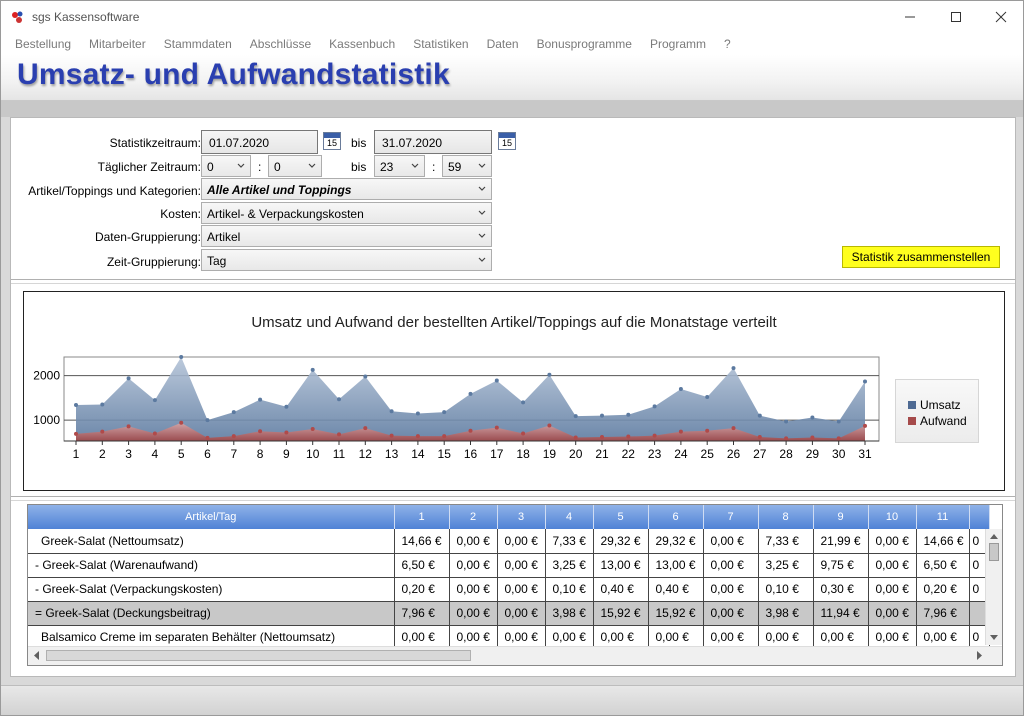 This screenshot has height=716, width=1024. I want to click on from-minute-select: 0, so click(295, 166).